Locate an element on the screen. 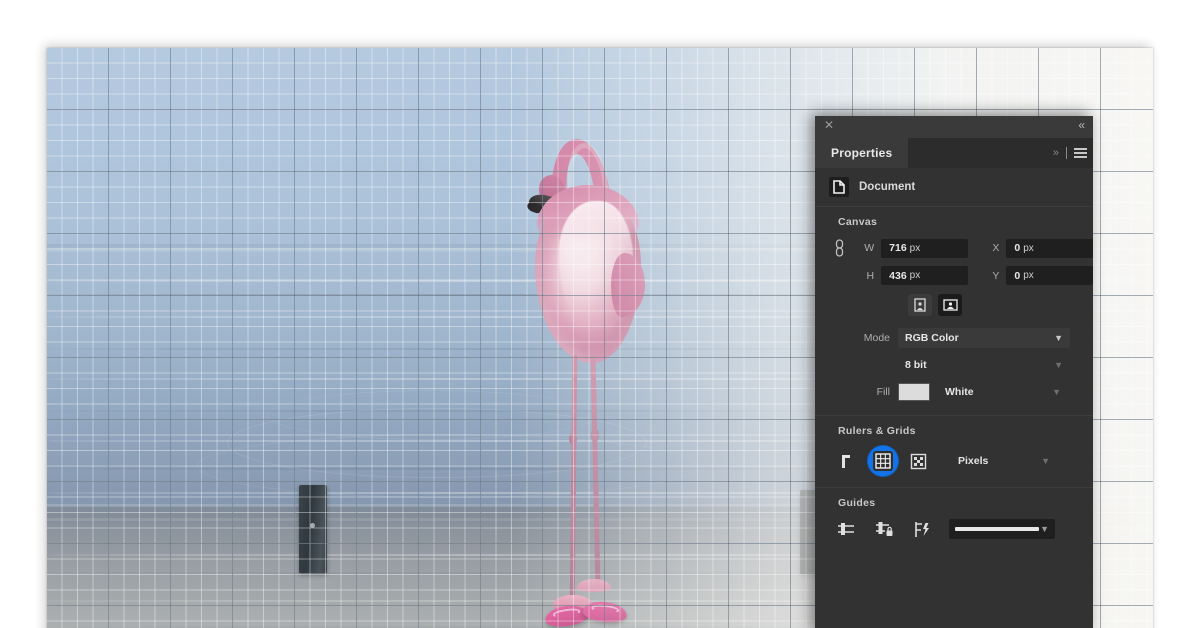 The height and width of the screenshot is (628, 1200). height-value: 436 is located at coordinates (898, 275).